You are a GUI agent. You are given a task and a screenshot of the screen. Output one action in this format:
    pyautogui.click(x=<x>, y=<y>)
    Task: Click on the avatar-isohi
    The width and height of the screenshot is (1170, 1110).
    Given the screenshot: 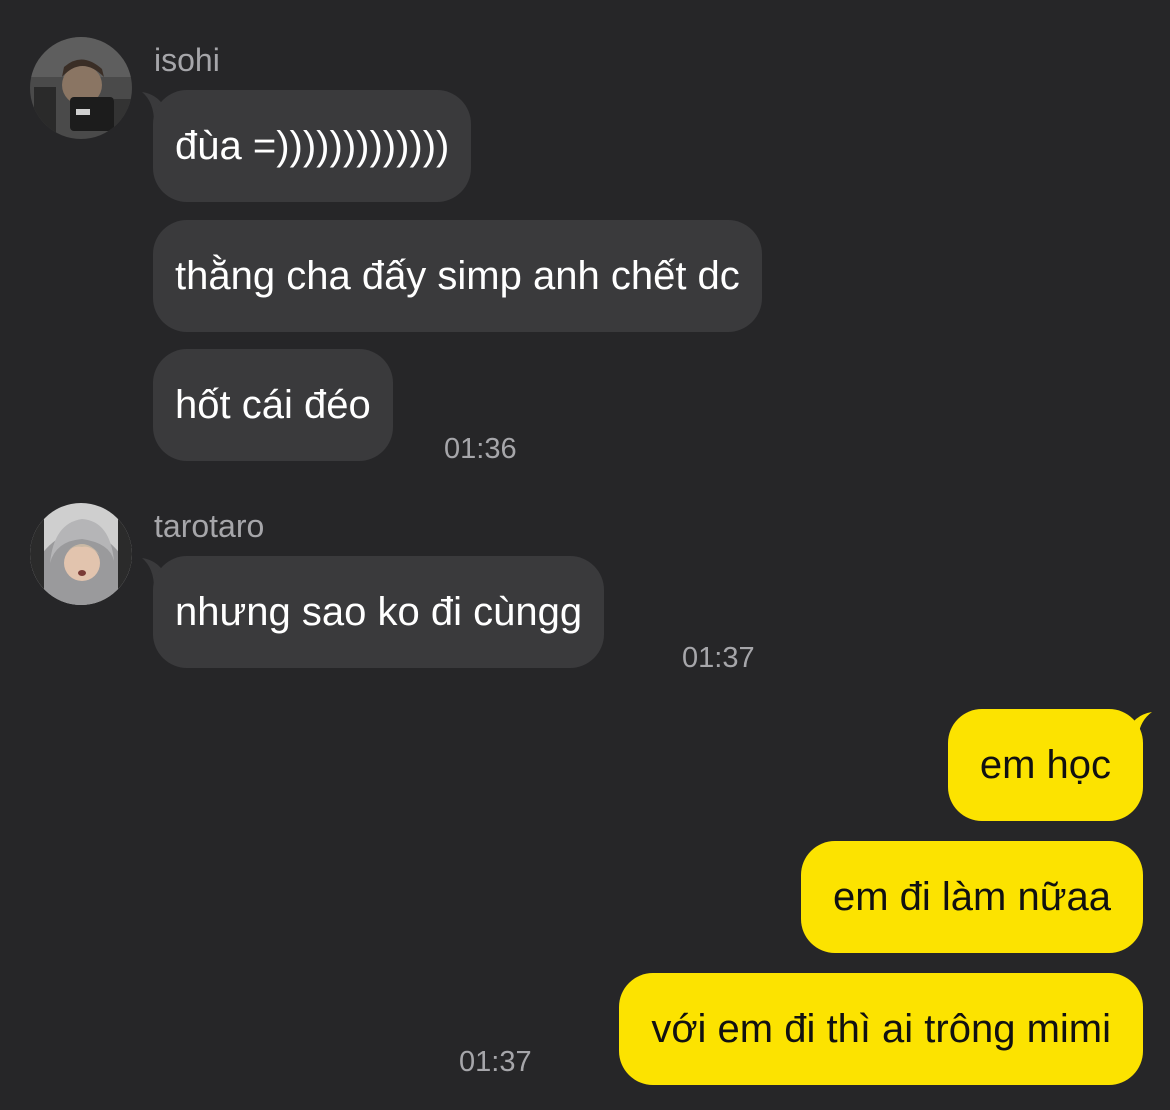 What is the action you would take?
    pyautogui.click(x=81, y=88)
    